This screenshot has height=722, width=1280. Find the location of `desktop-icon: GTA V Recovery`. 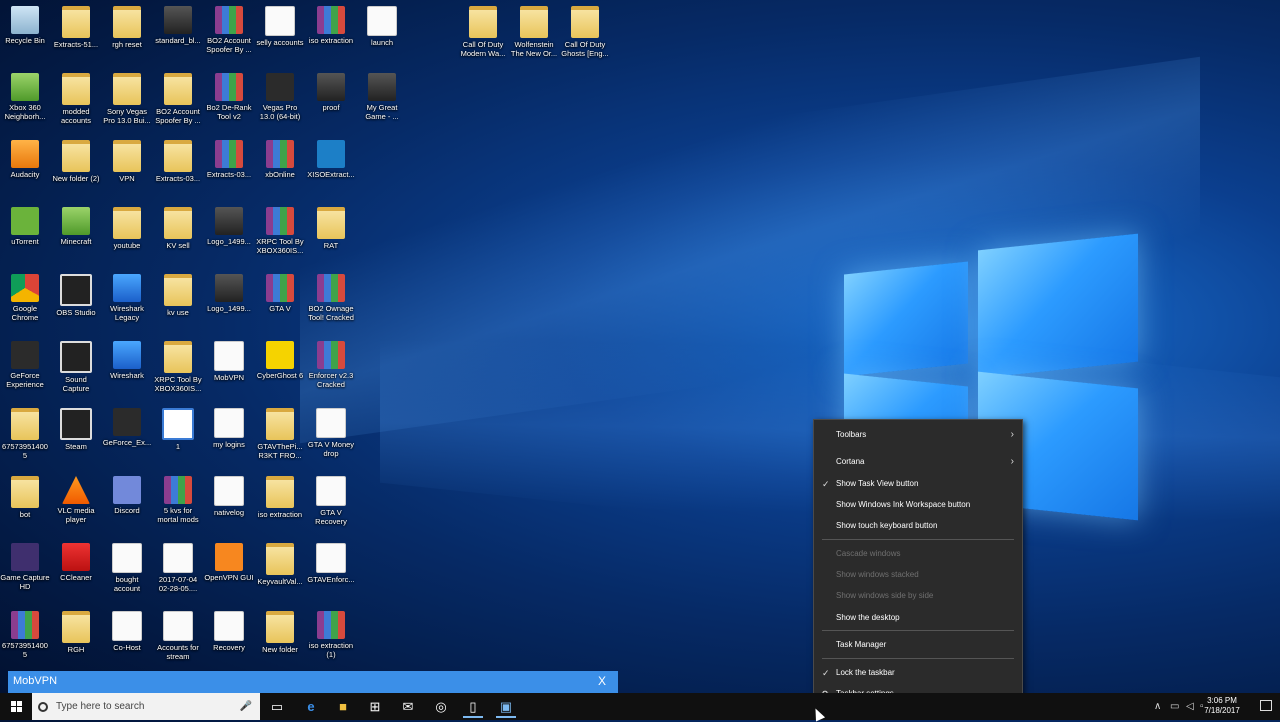

desktop-icon: GTA V Recovery is located at coordinates (331, 501).